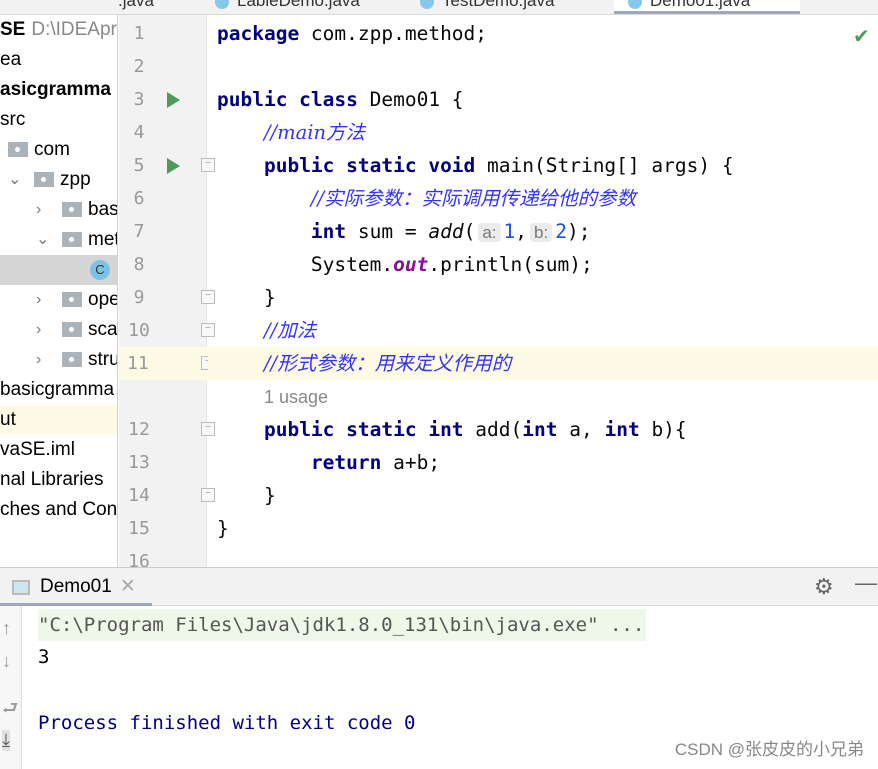 The width and height of the screenshot is (878, 769). I want to click on class-icon, so click(635, 4).